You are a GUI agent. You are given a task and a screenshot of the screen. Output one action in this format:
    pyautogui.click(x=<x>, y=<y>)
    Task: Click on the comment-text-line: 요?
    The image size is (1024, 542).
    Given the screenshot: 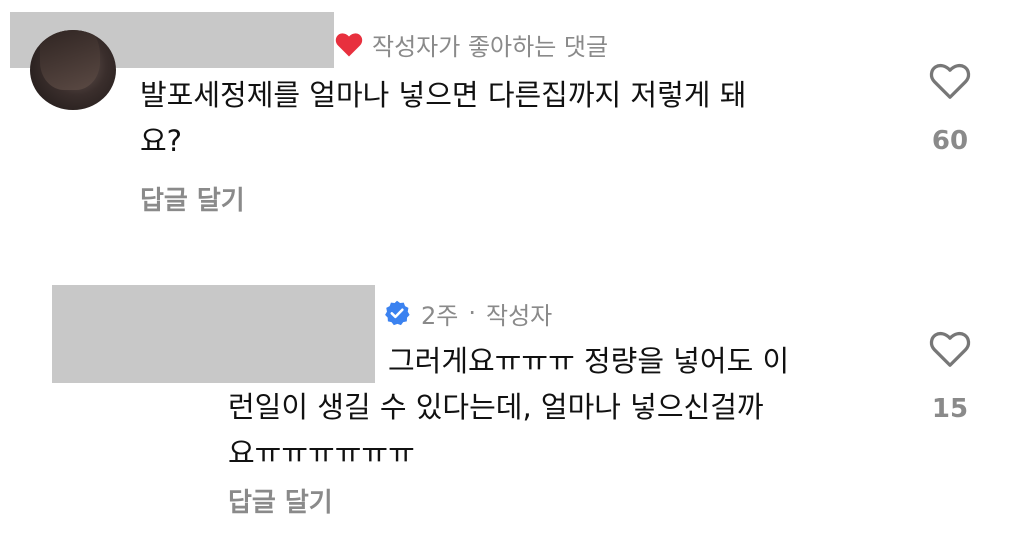 What is the action you would take?
    pyautogui.click(x=161, y=141)
    